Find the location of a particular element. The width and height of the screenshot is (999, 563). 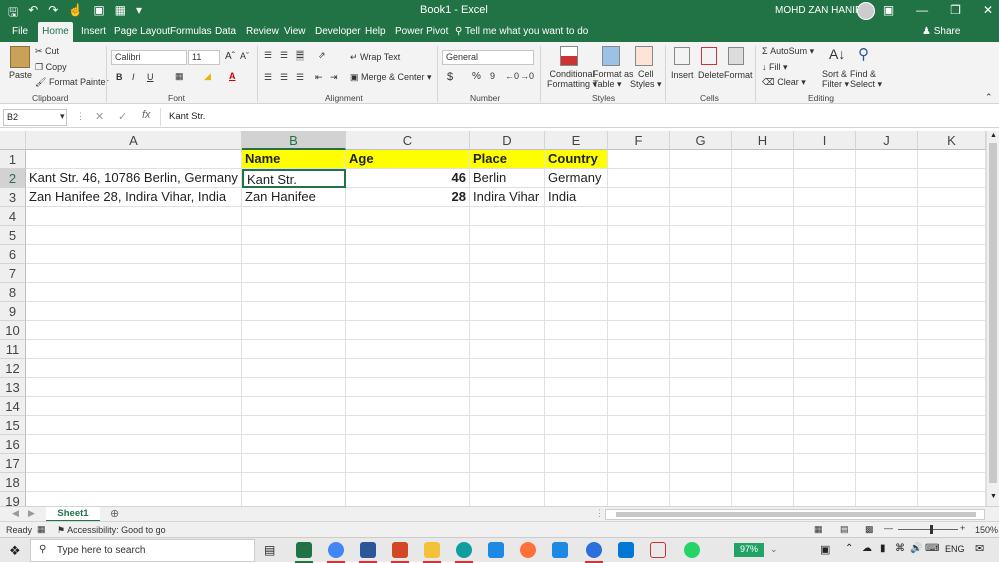

notification-icon: ✉ is located at coordinates (979, 548).